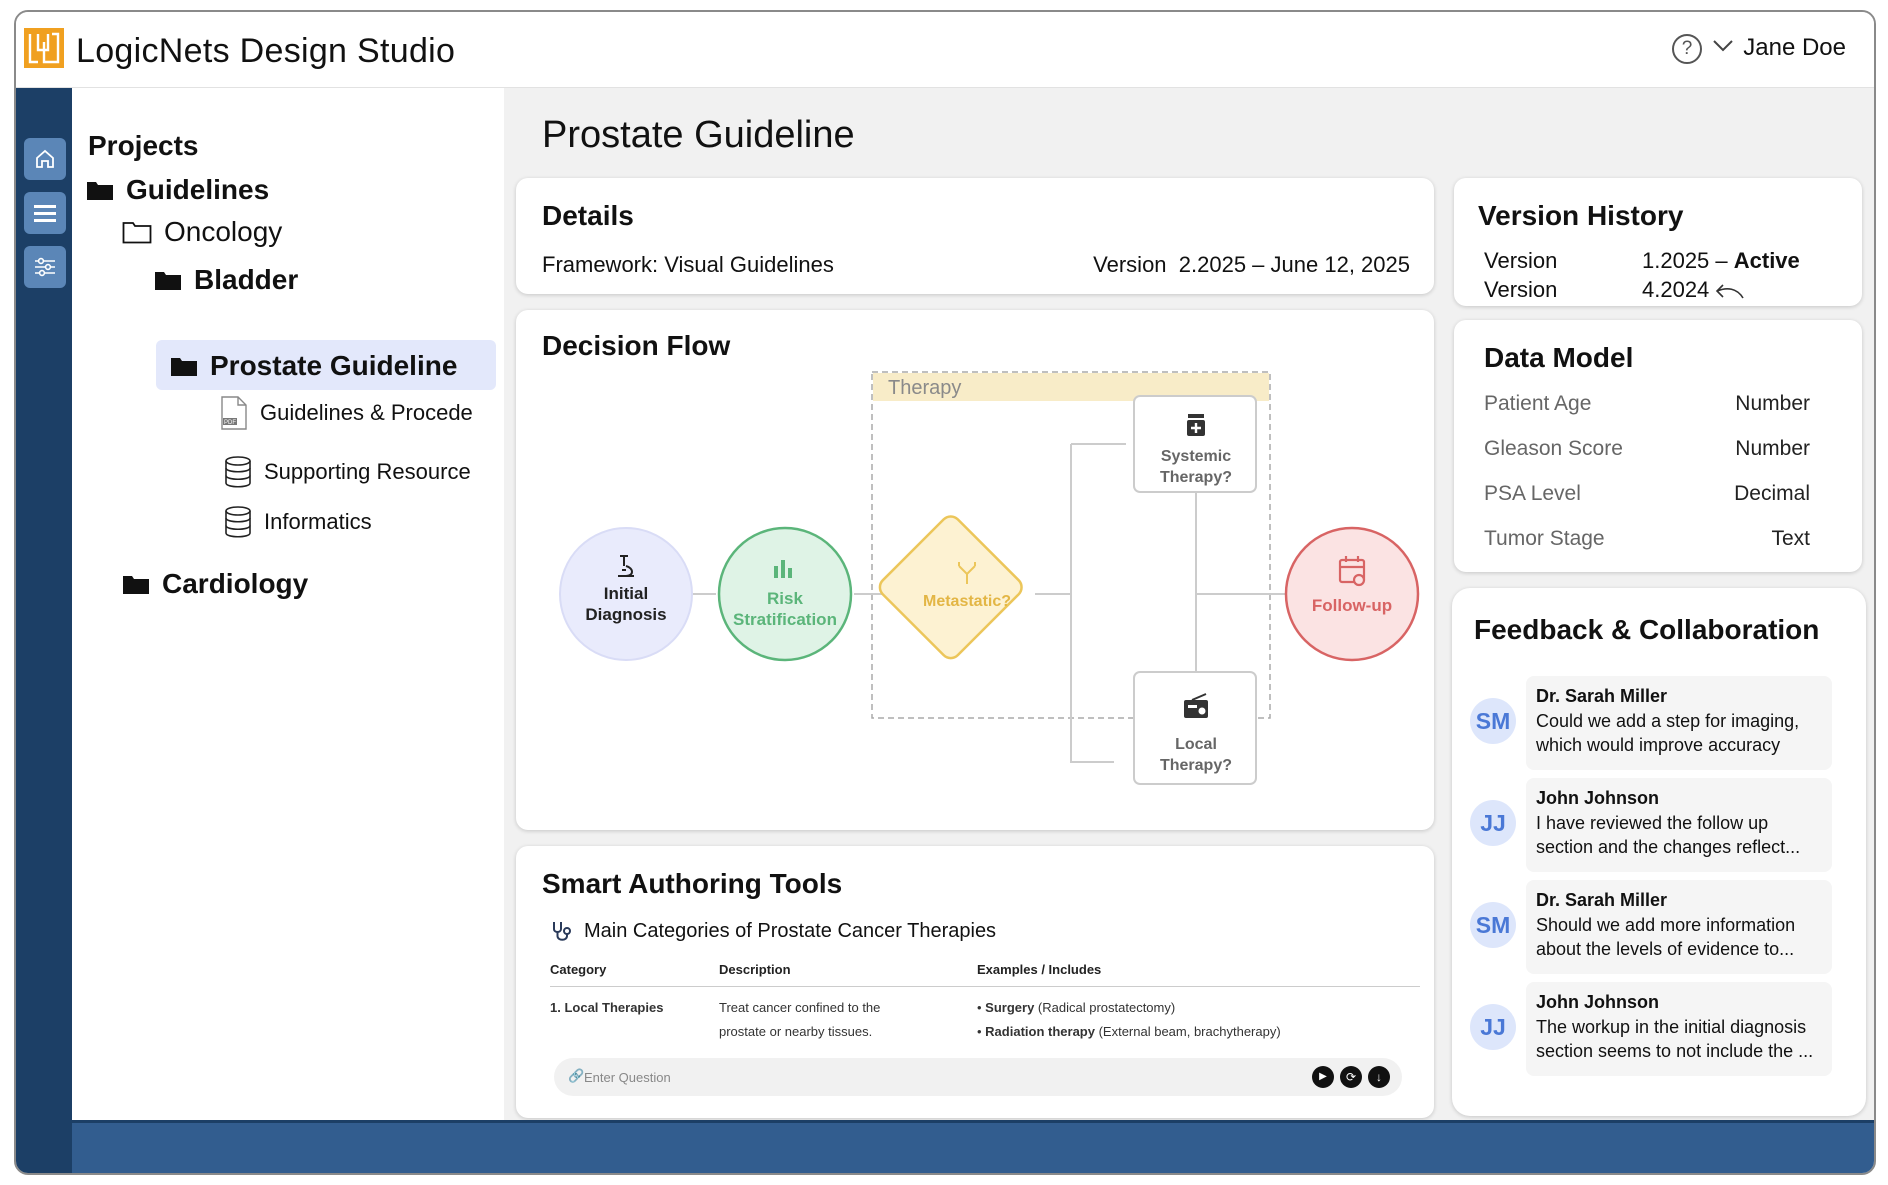 This screenshot has height=1185, width=1888. Describe the element at coordinates (973, 1146) in the screenshot. I see `bottom-status-bar` at that location.